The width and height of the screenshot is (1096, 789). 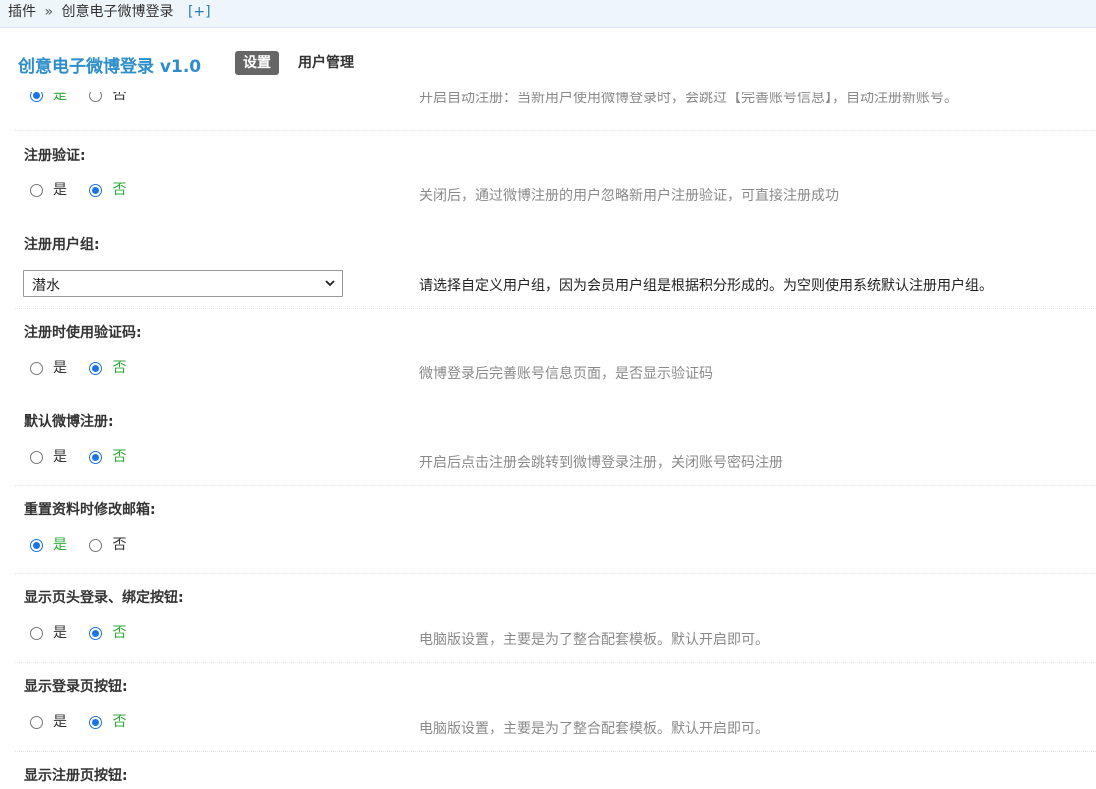 I want to click on tab-settings: 设置, so click(x=257, y=63).